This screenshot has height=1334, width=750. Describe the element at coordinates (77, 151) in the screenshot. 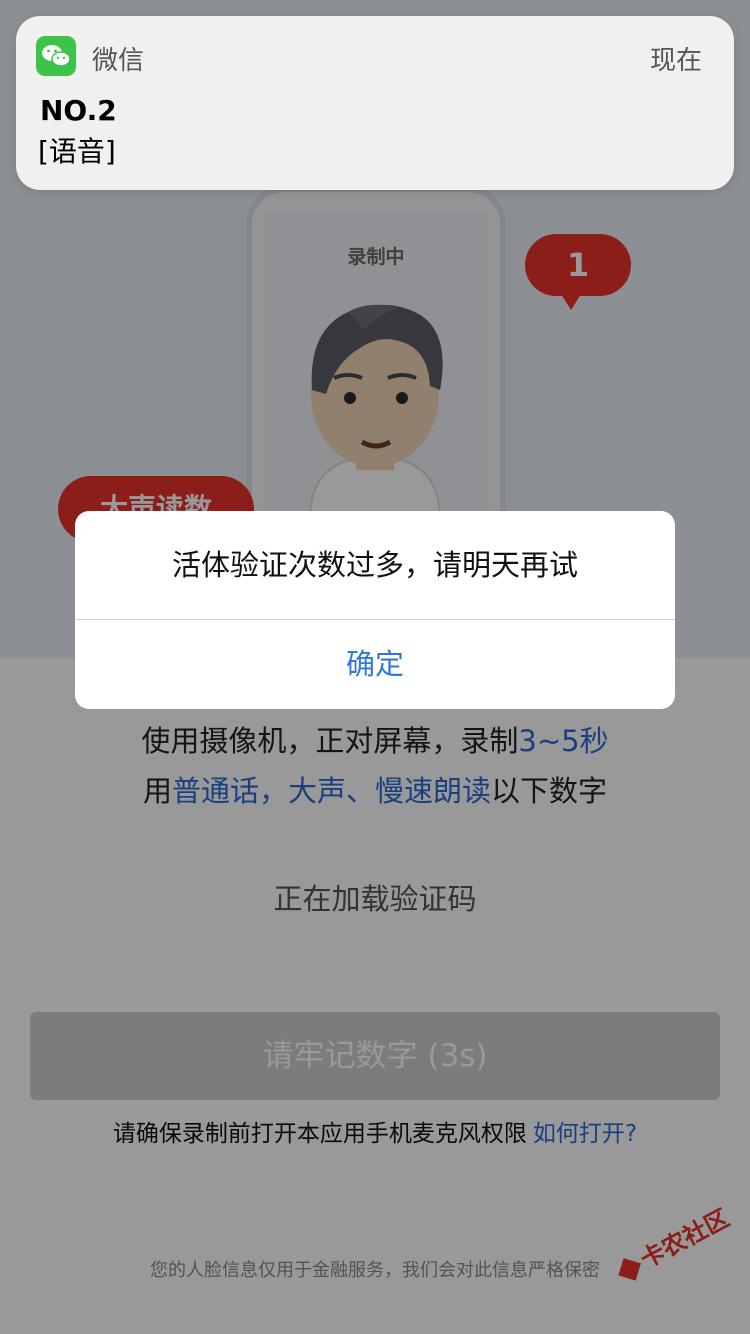

I see `notification-body: [语音]` at that location.